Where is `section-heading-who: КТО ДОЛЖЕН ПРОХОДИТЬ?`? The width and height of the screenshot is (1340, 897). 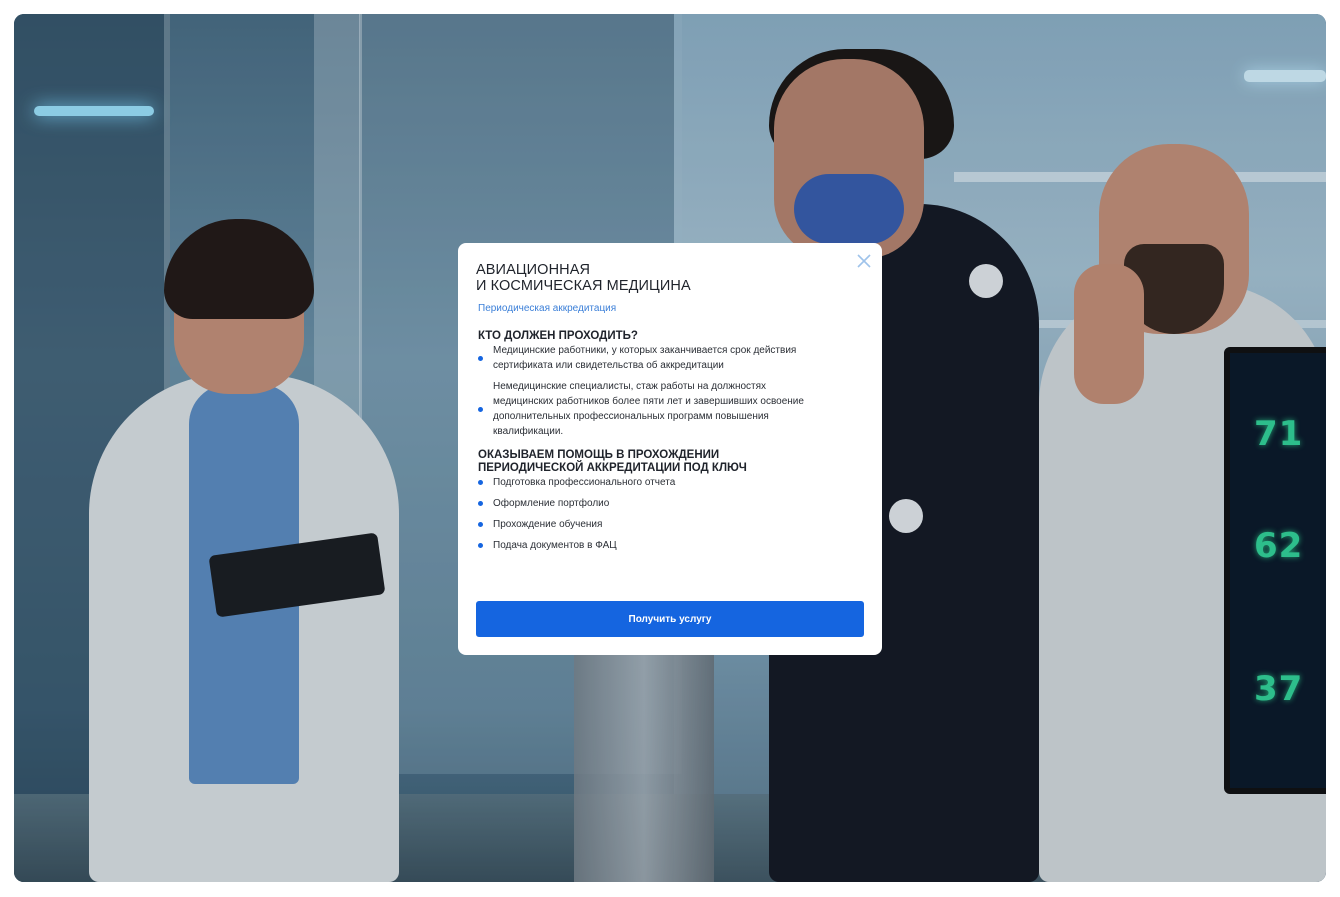
section-heading-who: КТО ДОЛЖЕН ПРОХОДИТЬ? is located at coordinates (558, 336).